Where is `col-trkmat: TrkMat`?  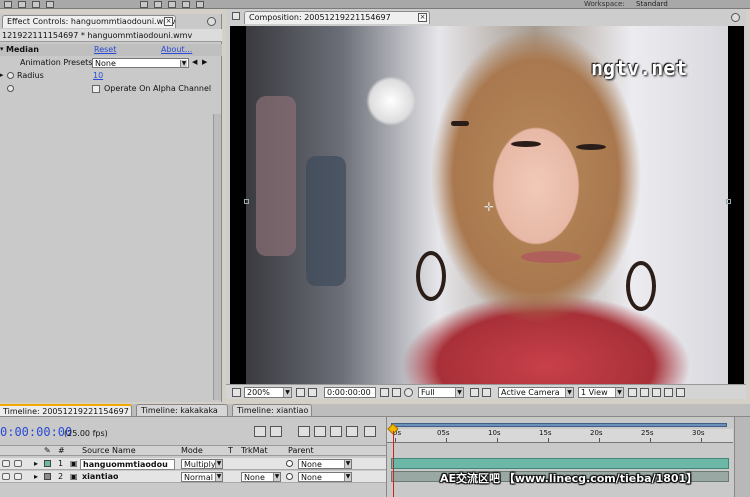
col-trkmat: TrkMat is located at coordinates (254, 450).